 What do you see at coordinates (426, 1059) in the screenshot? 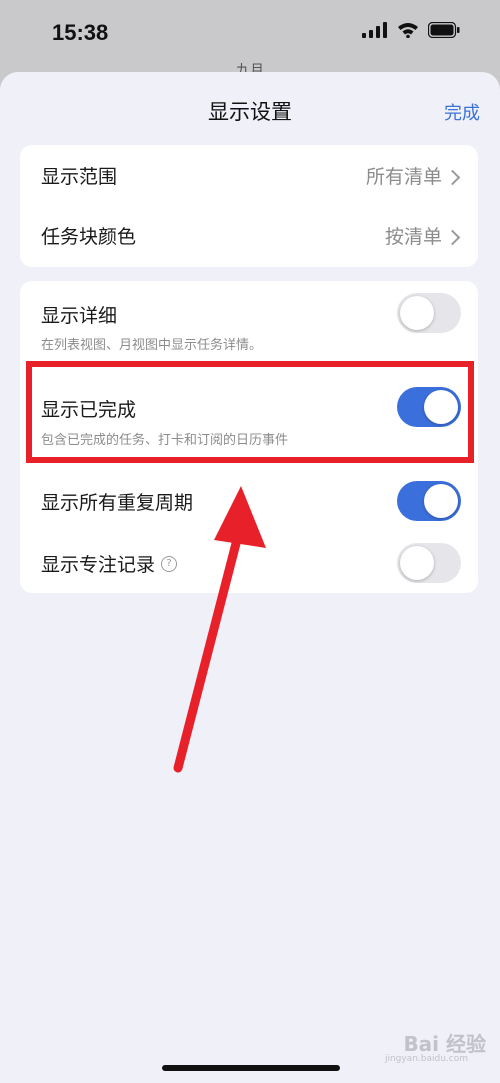
I see `watermark-url: jingyan.baidu.com` at bounding box center [426, 1059].